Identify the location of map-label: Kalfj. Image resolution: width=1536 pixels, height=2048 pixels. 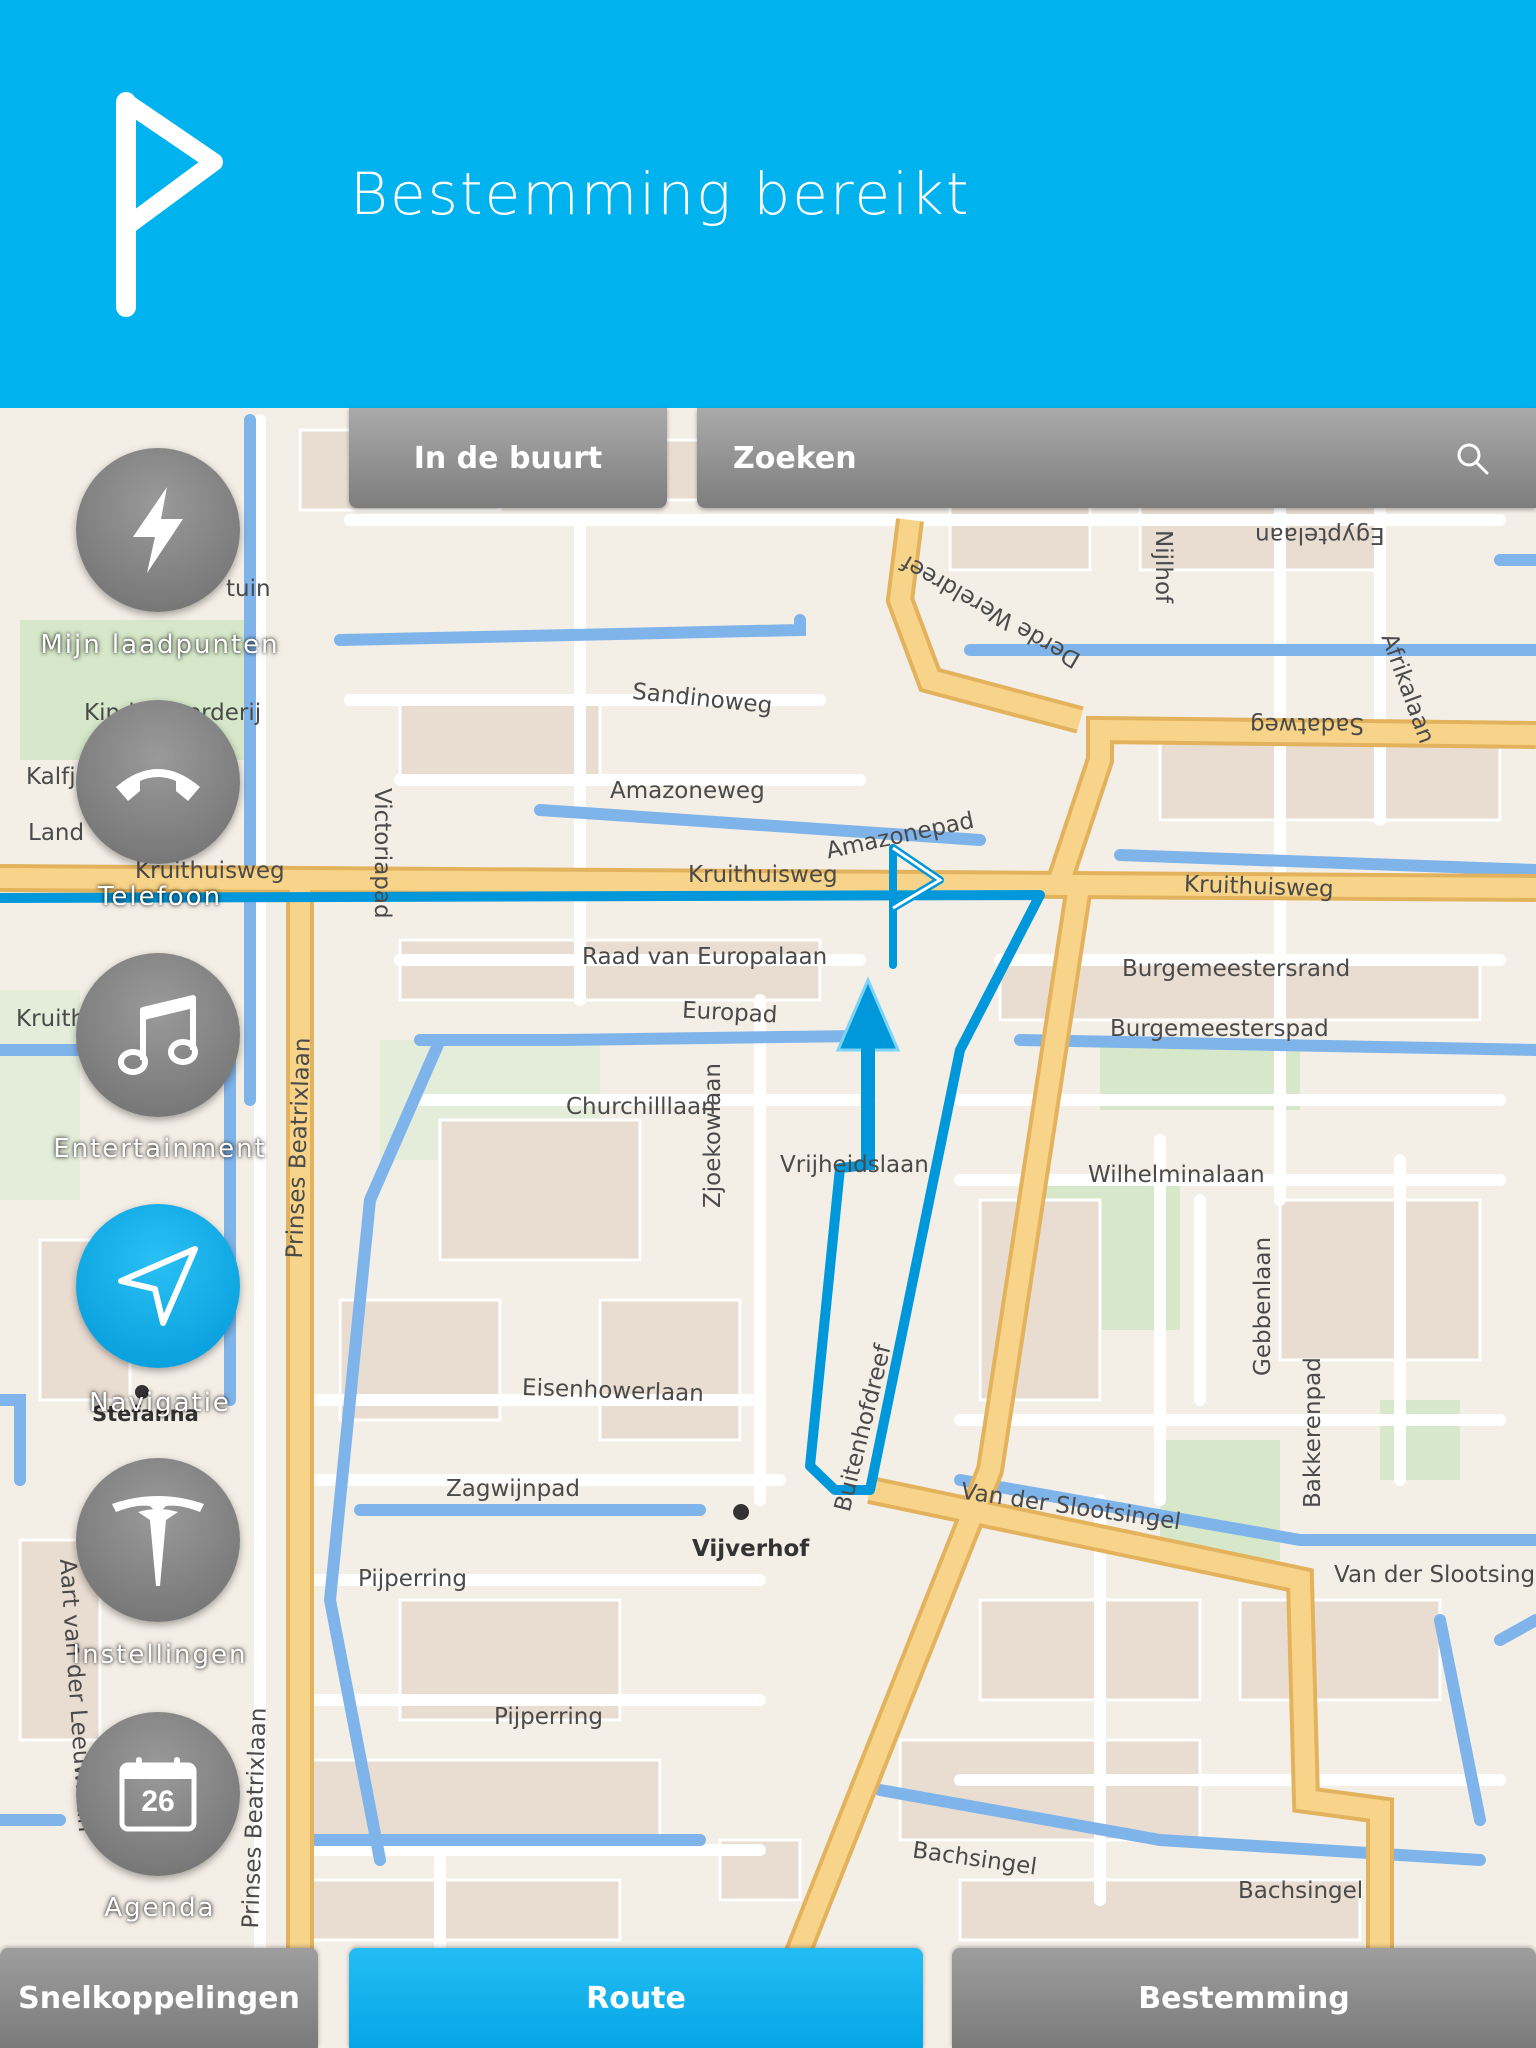
(51, 777).